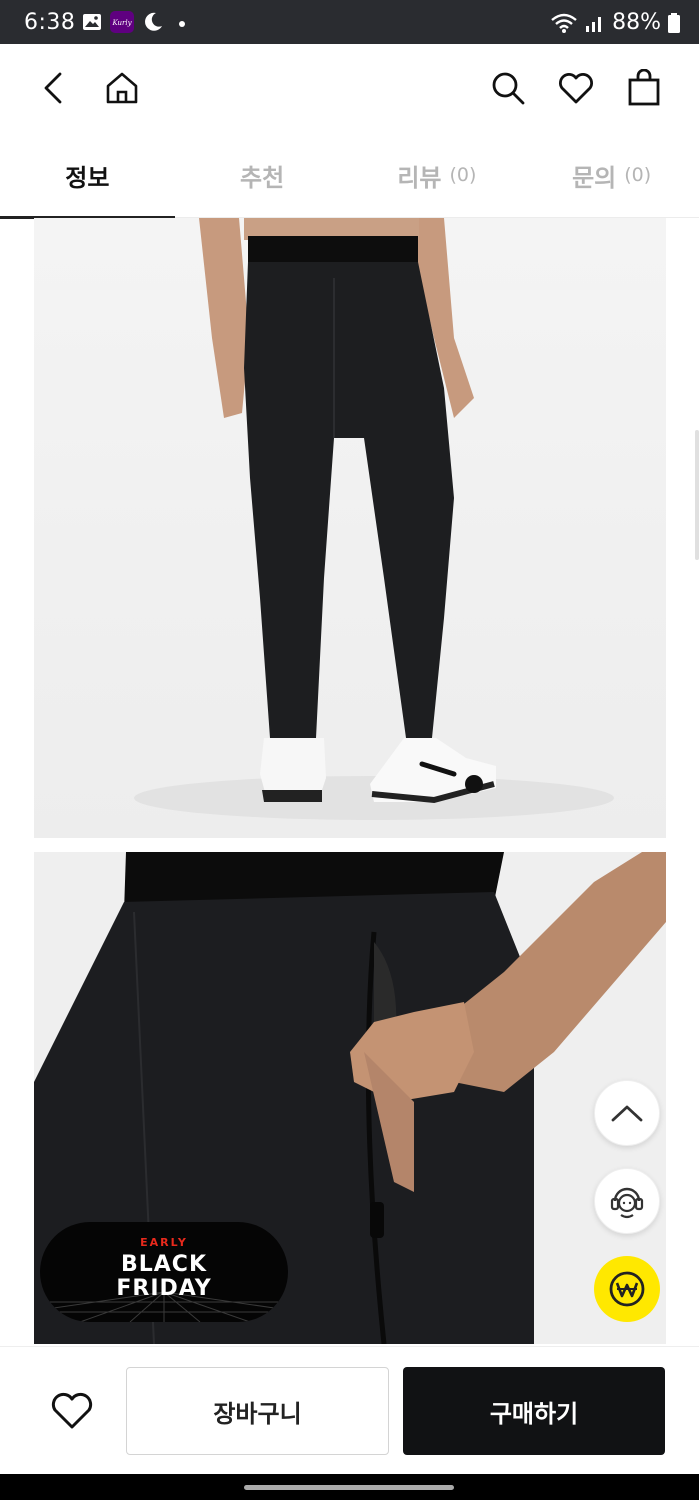 Image resolution: width=699 pixels, height=1500 pixels. I want to click on app-header, so click(349, 88).